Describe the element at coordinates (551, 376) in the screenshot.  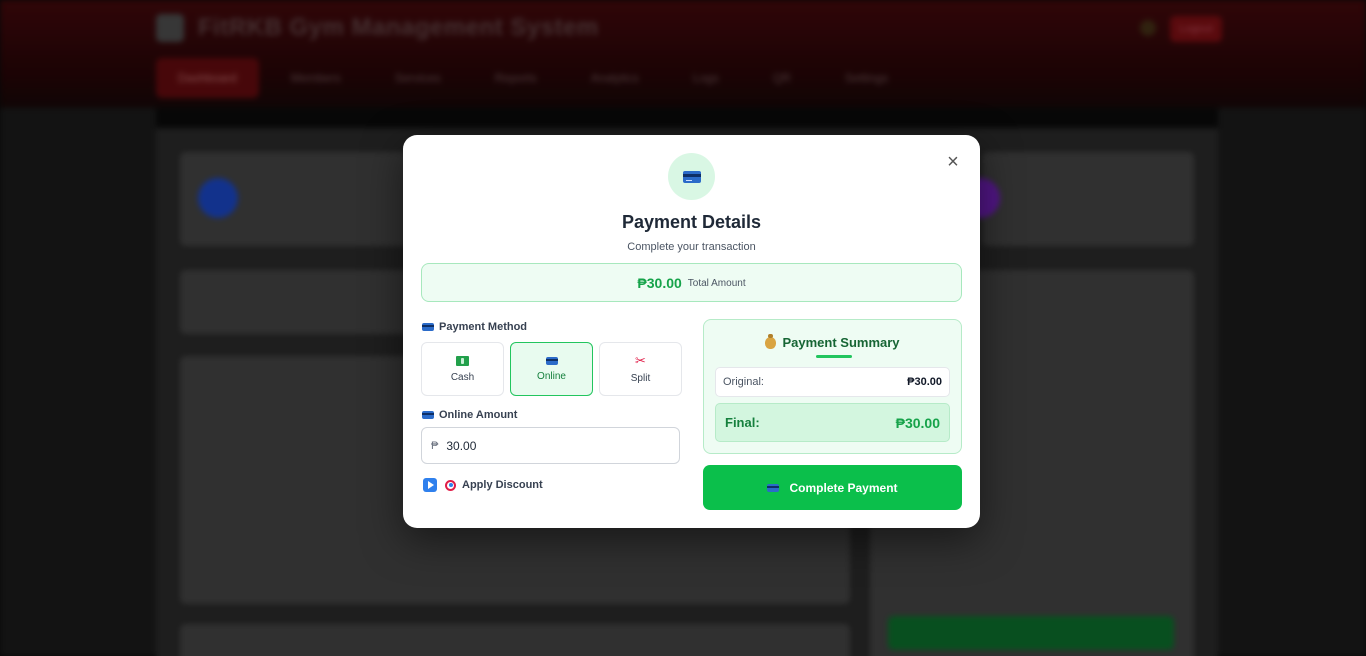
I see `method-online-label: Online` at that location.